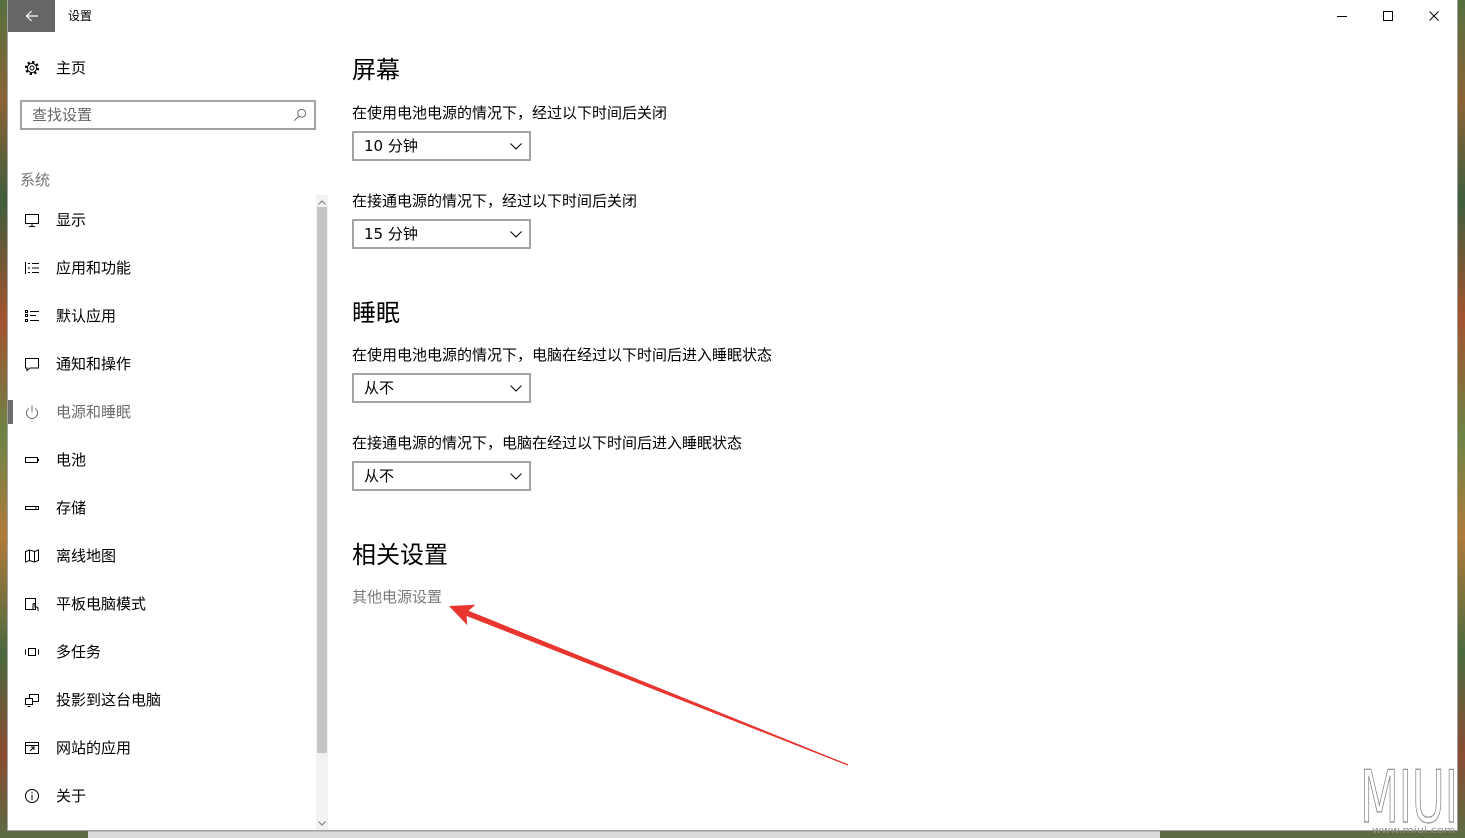 The image size is (1465, 838). Describe the element at coordinates (32, 68) in the screenshot. I see `gear-icon` at that location.